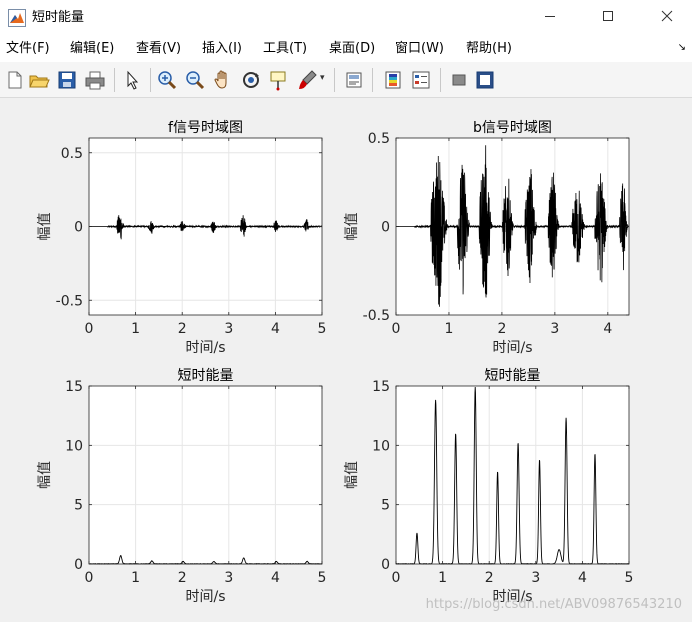  Describe the element at coordinates (15, 80) in the screenshot. I see `new-figure-icon` at that location.